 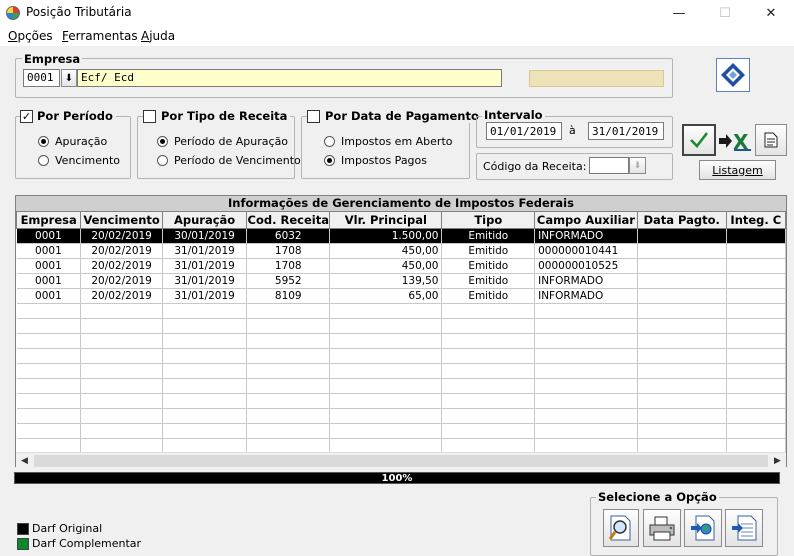 What do you see at coordinates (289, 78) in the screenshot?
I see `empresa-name-field: Ecf/ Ecd` at bounding box center [289, 78].